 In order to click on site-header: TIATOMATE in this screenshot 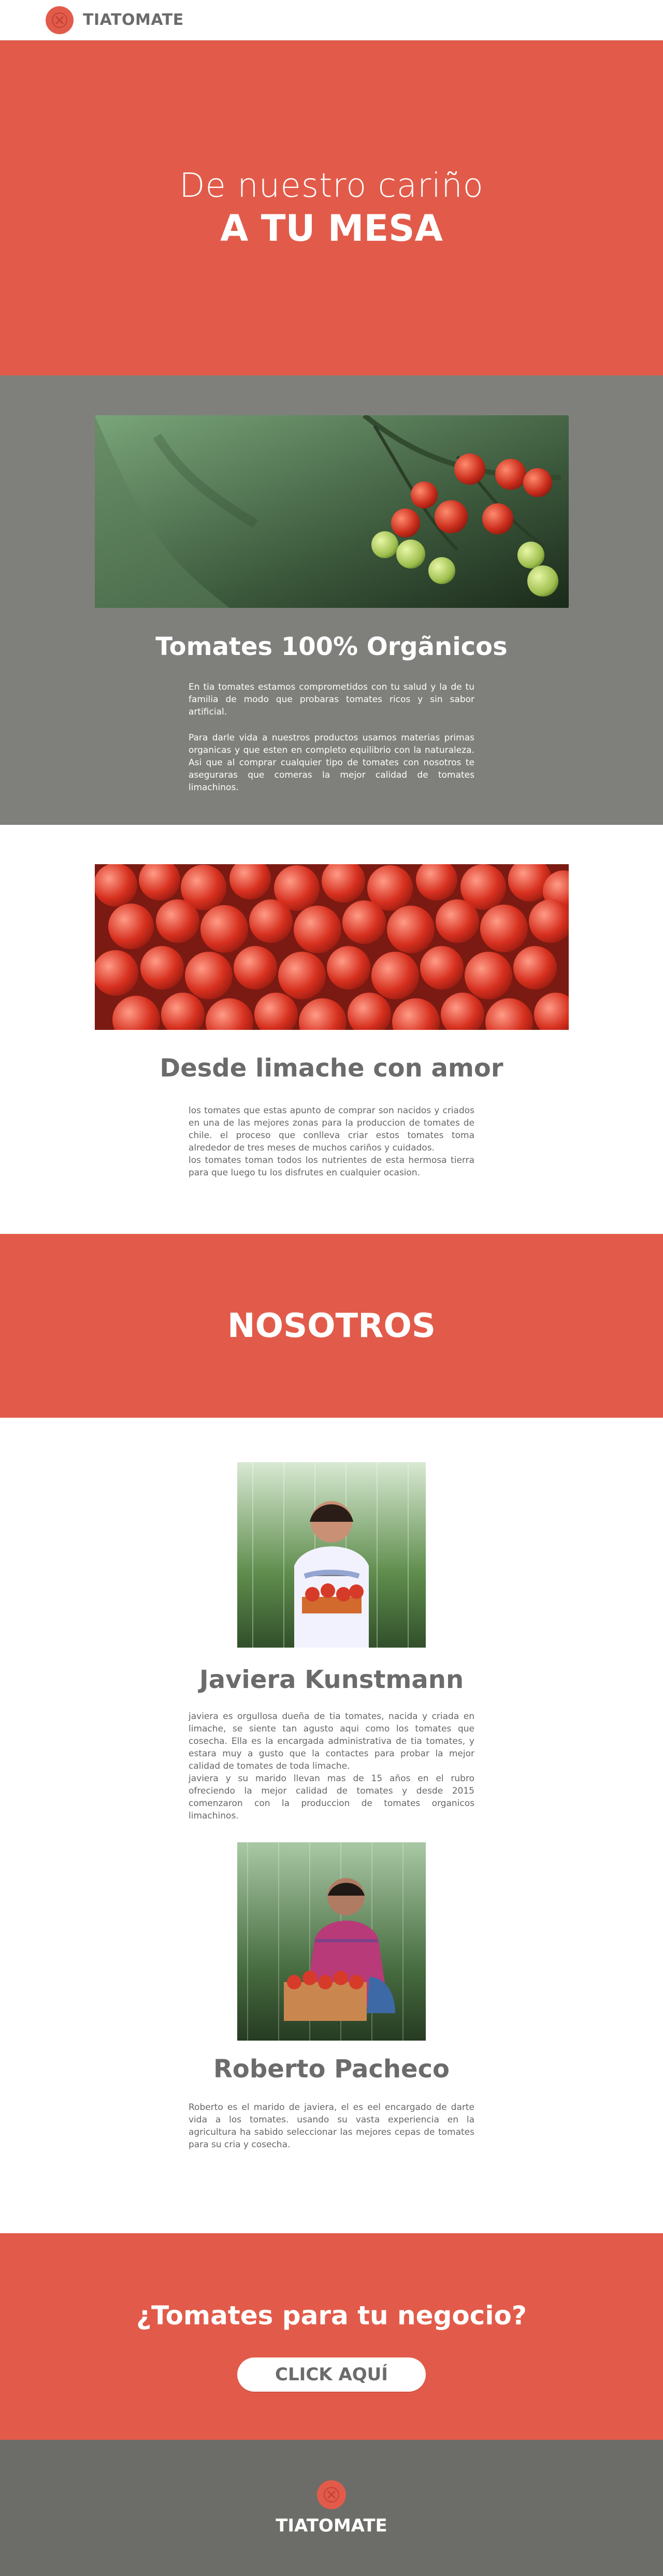, I will do `click(331, 20)`.